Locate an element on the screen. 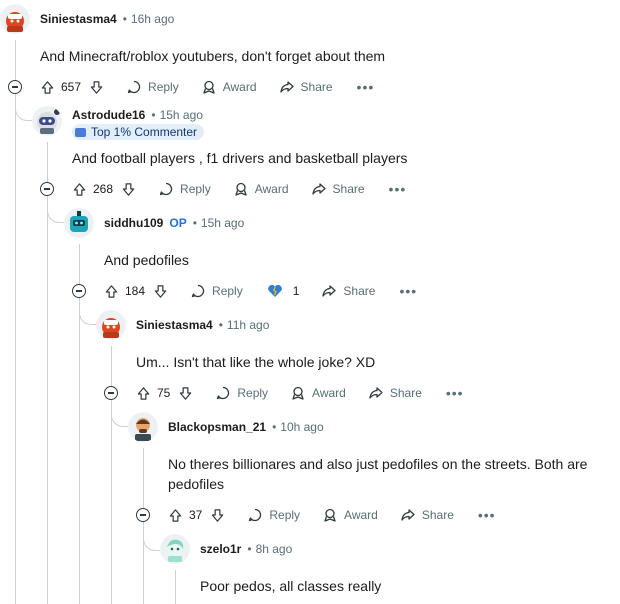 This screenshot has width=620, height=604. author-name: siddhu109 is located at coordinates (133, 223).